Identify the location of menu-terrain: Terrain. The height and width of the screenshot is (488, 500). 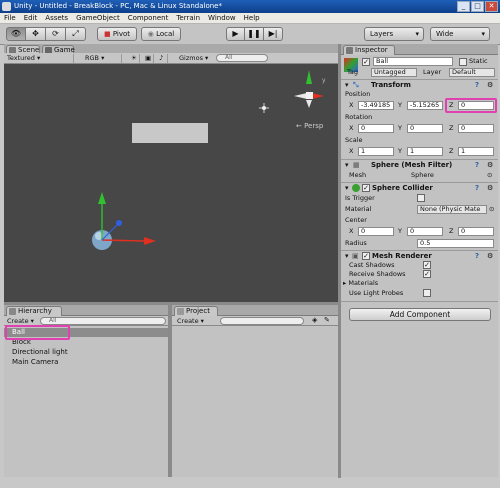
(188, 18).